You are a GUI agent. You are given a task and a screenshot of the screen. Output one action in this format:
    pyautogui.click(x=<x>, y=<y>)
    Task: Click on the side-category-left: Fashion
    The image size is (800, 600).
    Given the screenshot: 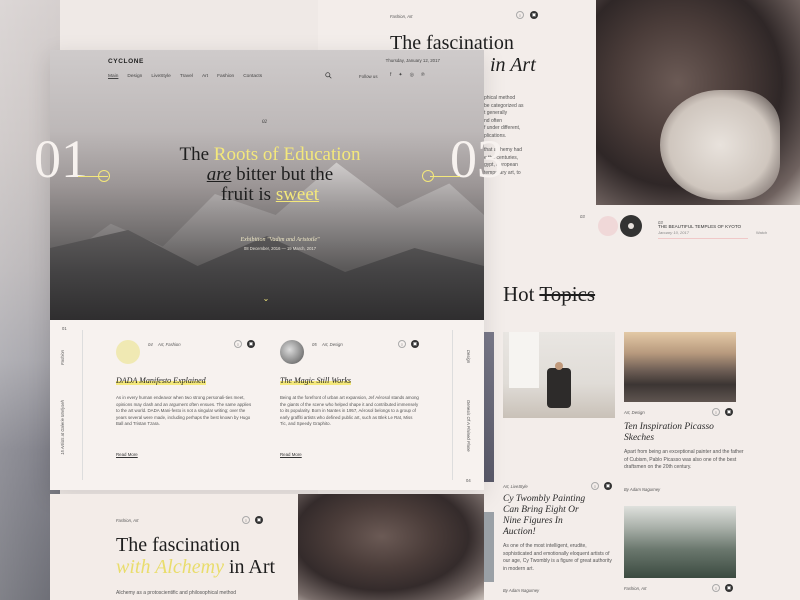 What is the action you would take?
    pyautogui.click(x=62, y=357)
    